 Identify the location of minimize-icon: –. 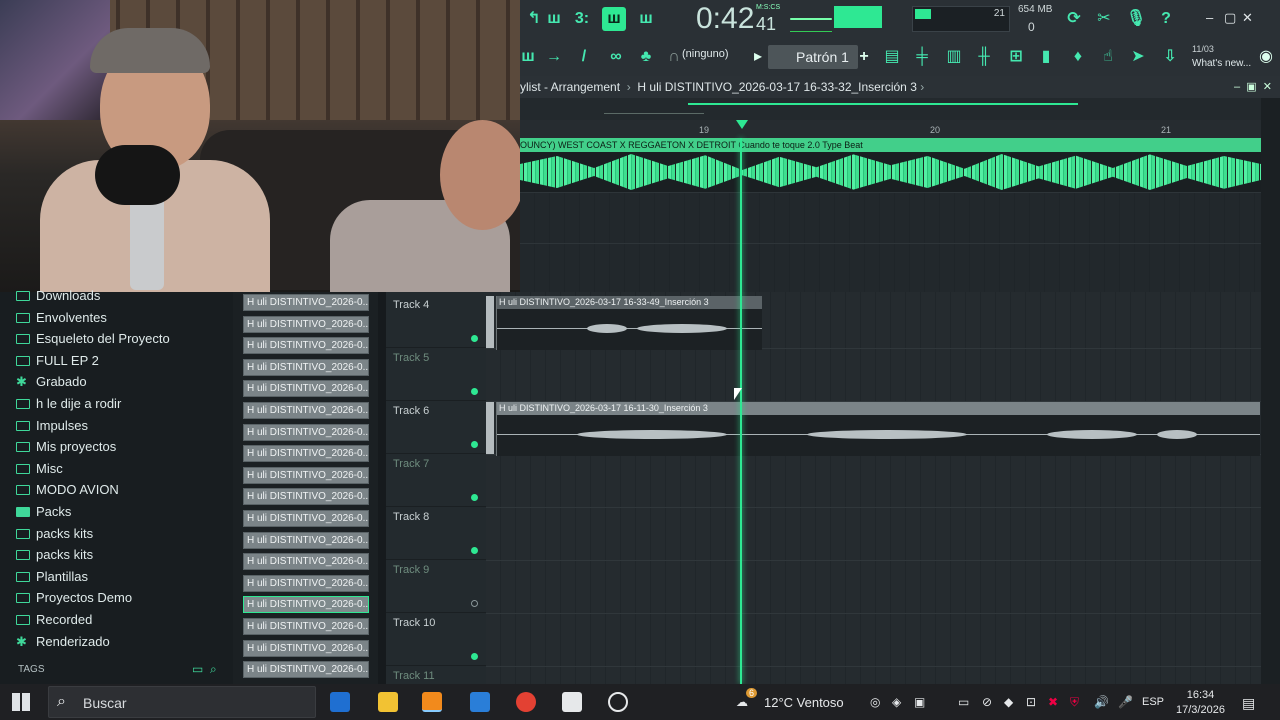
(1209, 17).